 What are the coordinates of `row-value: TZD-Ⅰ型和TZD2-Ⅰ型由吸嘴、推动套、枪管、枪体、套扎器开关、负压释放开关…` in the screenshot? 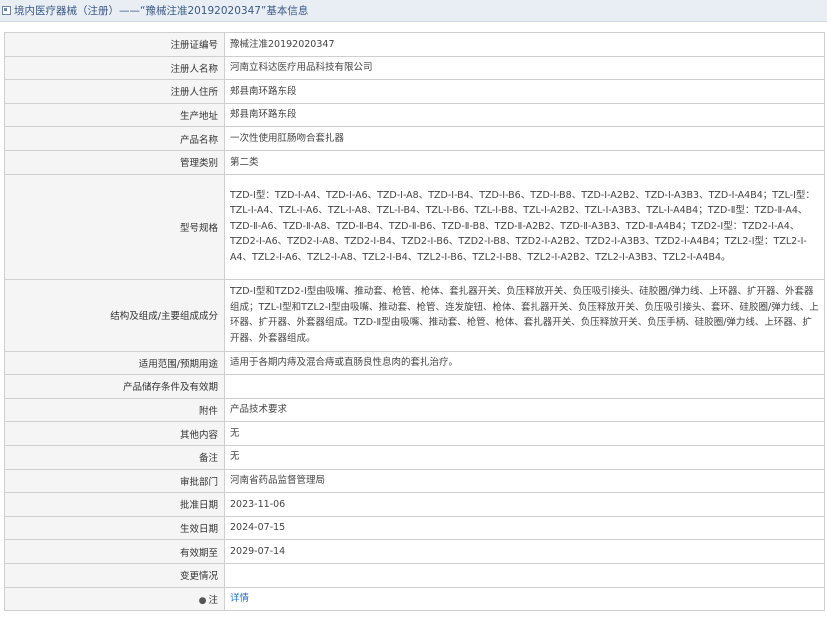 It's located at (524, 315).